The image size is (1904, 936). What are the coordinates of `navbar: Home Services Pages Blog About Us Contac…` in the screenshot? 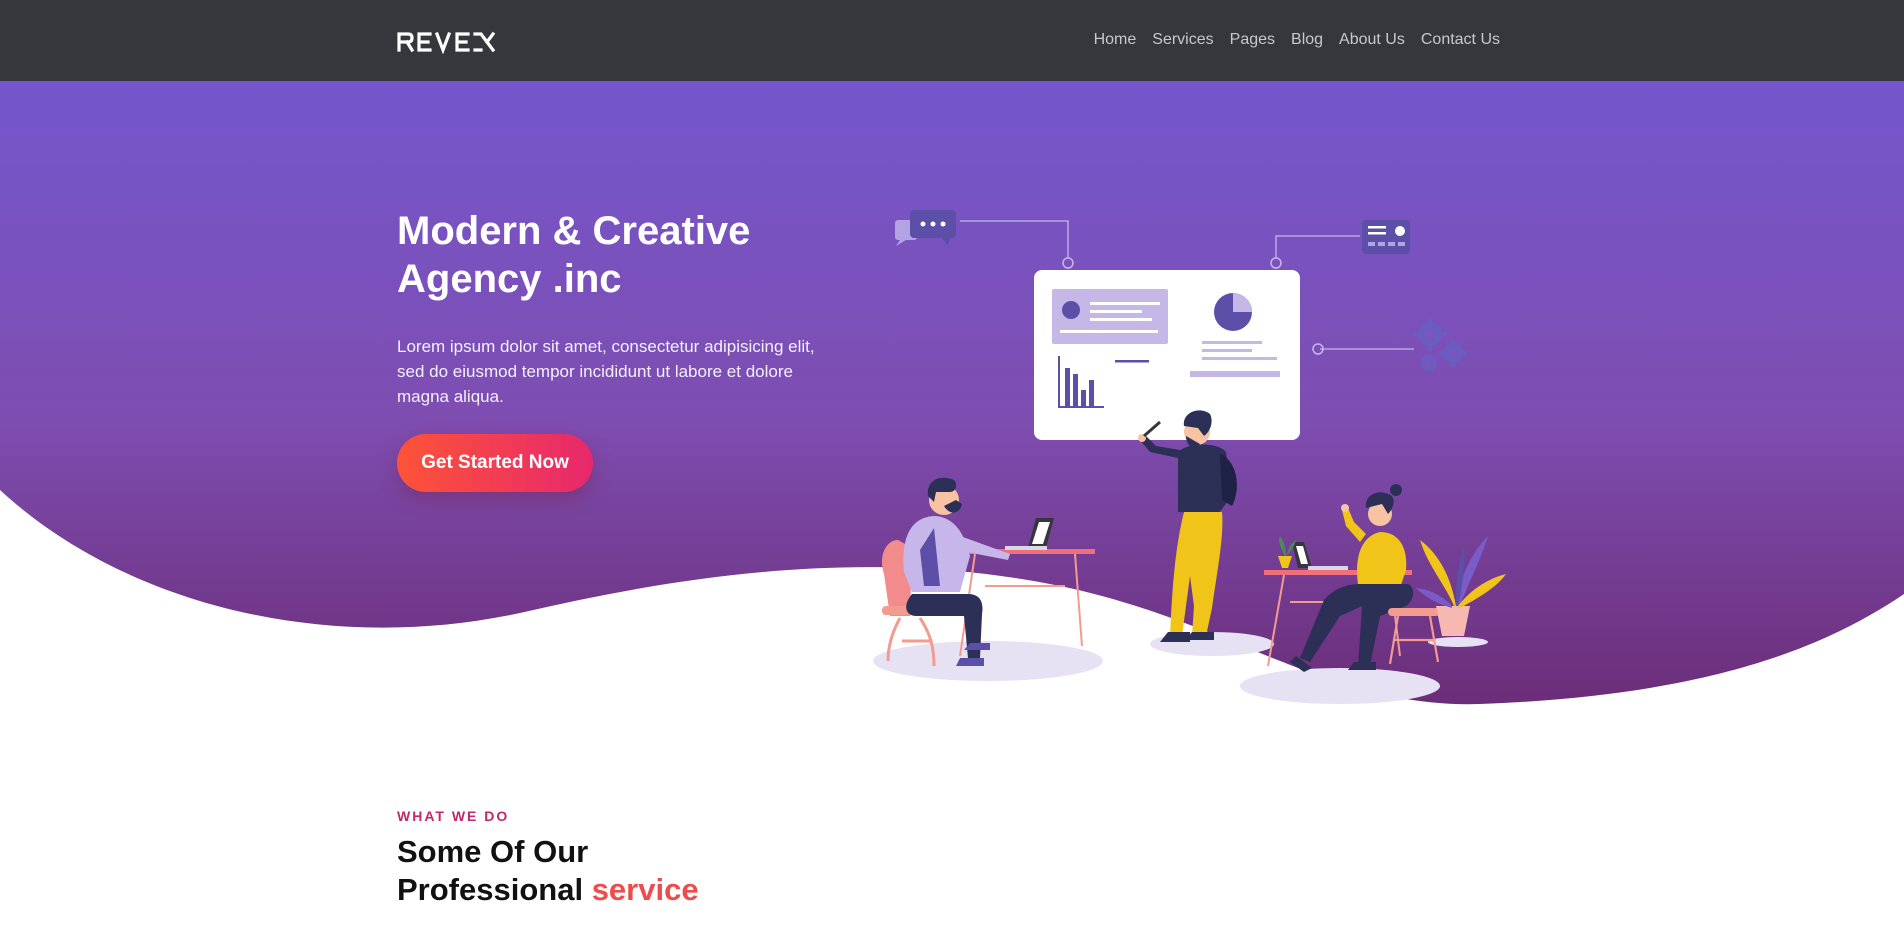 It's located at (952, 40).